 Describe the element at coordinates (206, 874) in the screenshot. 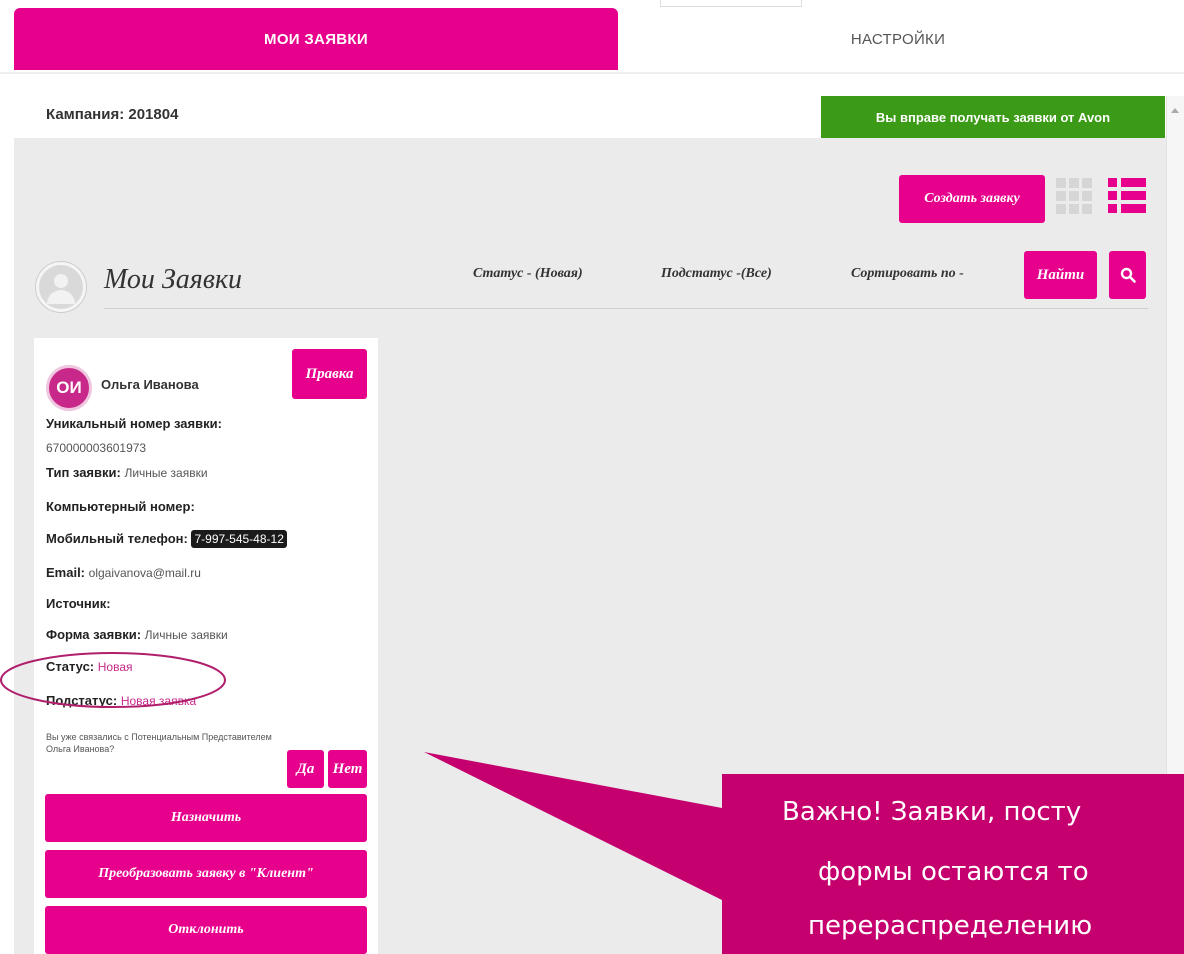

I see `convert-to-client-button: Преобразовать заявку в "Клиент"` at that location.